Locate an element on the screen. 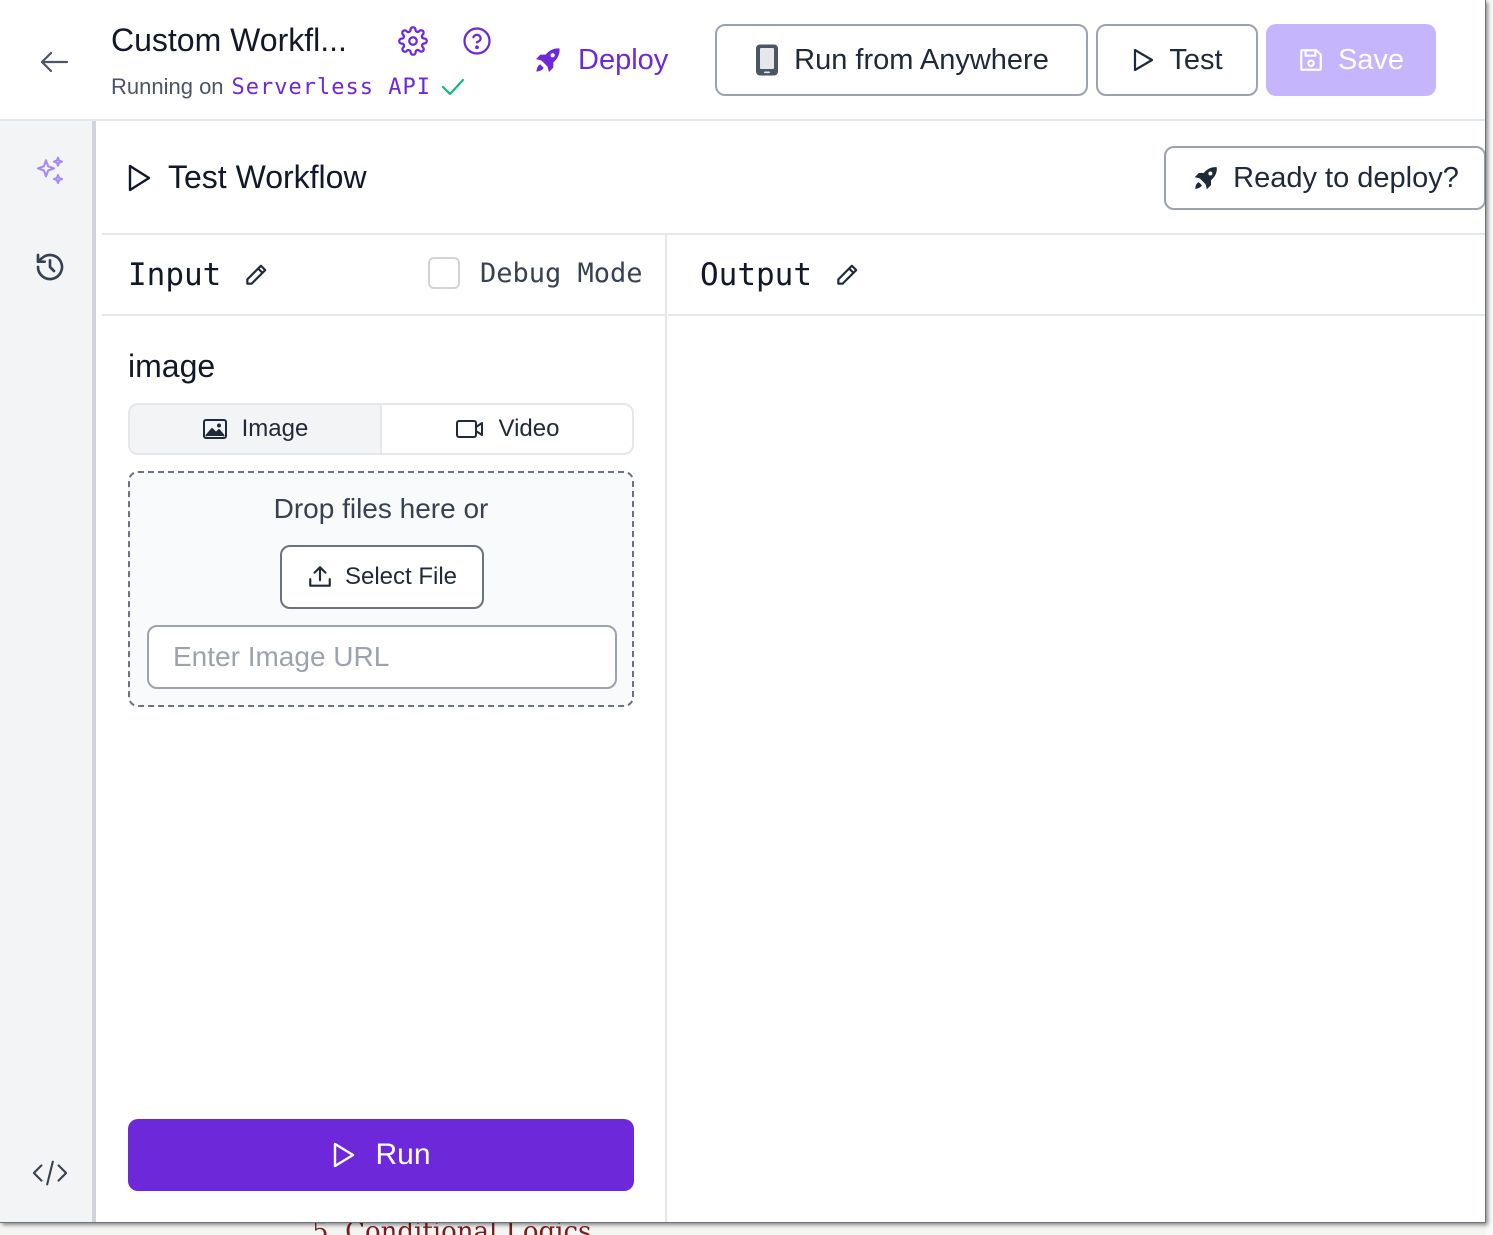 Image resolution: width=1493 pixels, height=1235 pixels. output-header: Output is located at coordinates (1076, 275).